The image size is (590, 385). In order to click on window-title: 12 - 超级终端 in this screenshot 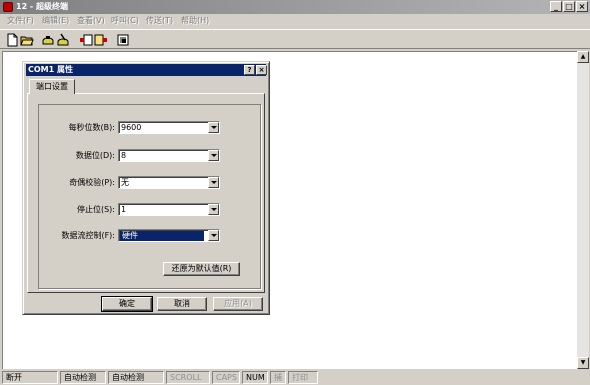, I will do `click(42, 6)`.